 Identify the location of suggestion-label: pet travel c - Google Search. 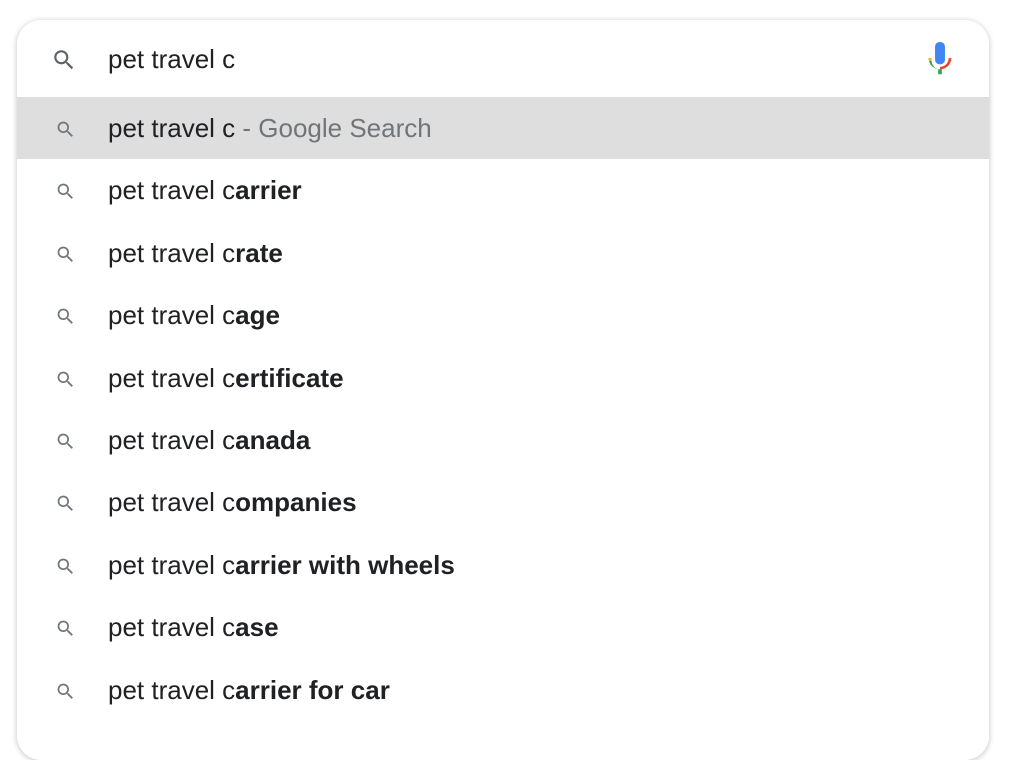
(270, 128).